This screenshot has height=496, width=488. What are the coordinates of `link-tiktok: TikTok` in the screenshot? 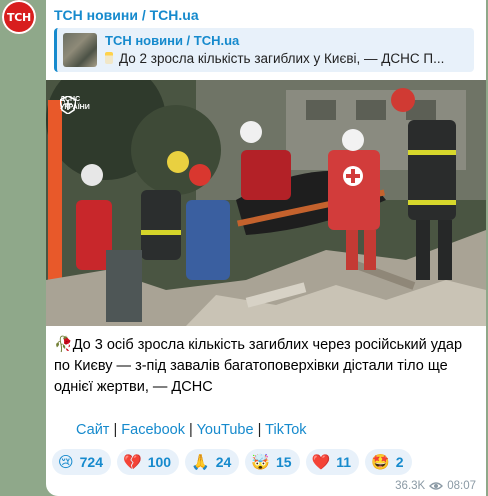 It's located at (285, 430).